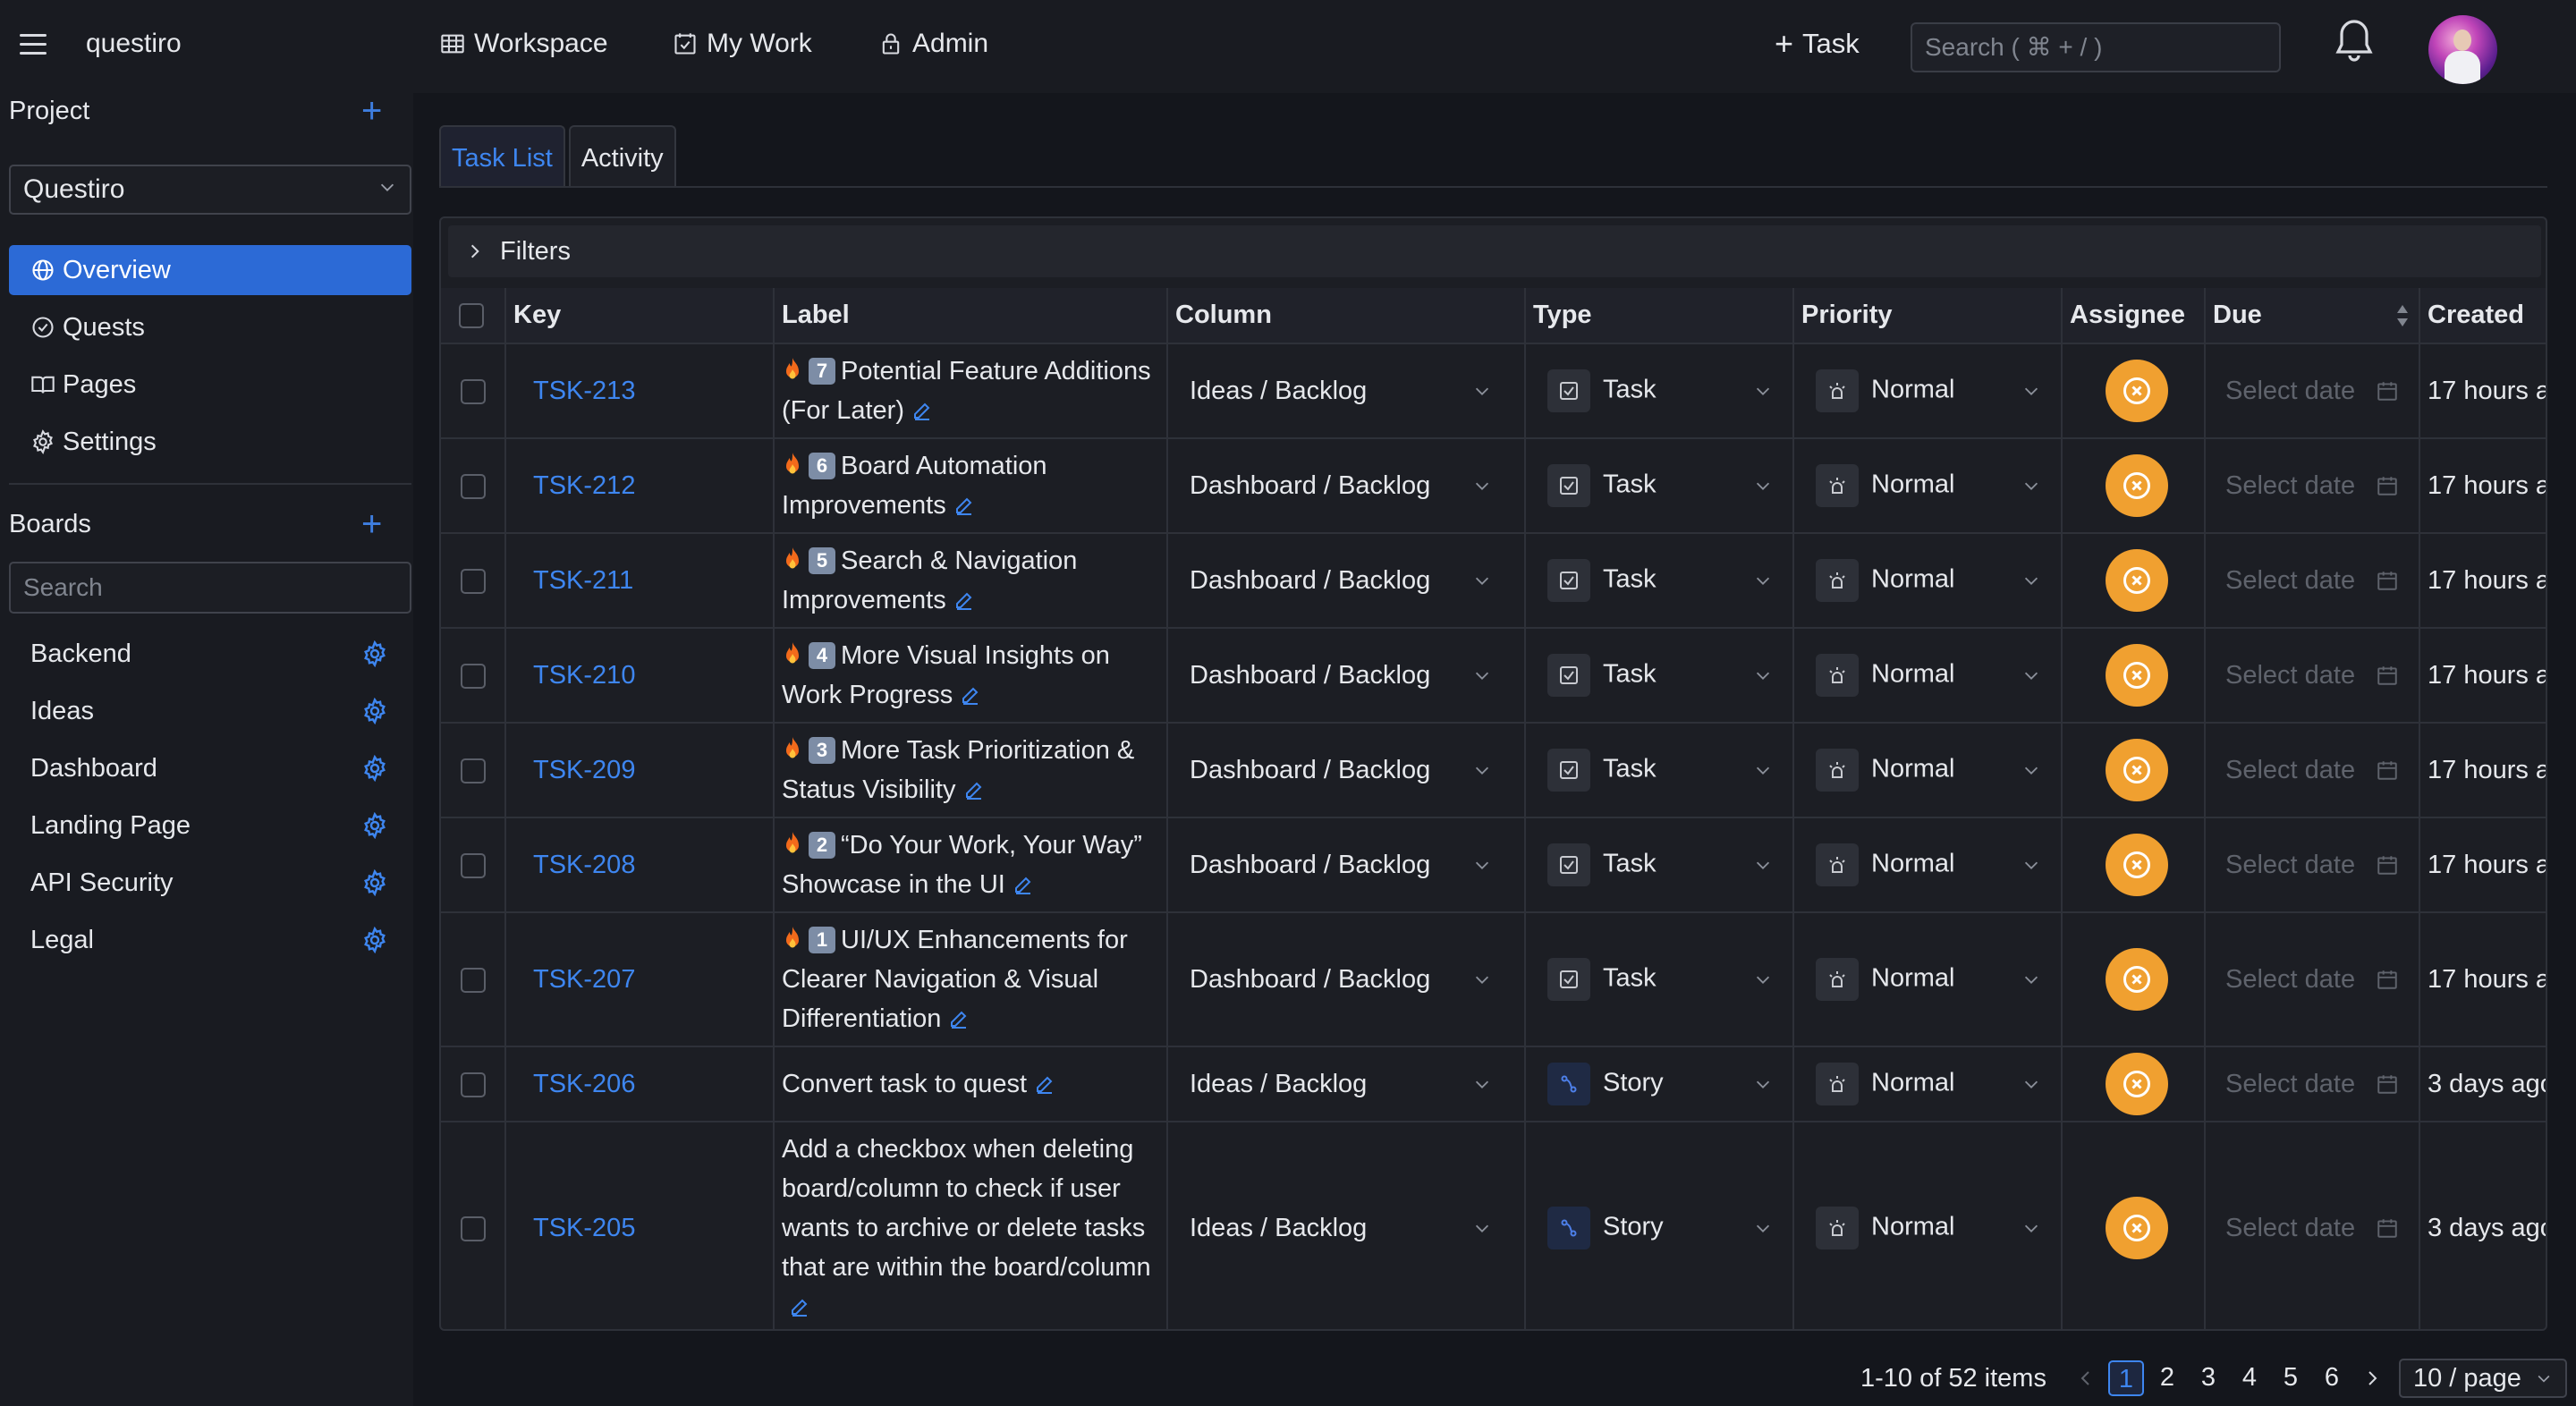 Image resolution: width=2576 pixels, height=1406 pixels. I want to click on project-select: Questiro, so click(210, 190).